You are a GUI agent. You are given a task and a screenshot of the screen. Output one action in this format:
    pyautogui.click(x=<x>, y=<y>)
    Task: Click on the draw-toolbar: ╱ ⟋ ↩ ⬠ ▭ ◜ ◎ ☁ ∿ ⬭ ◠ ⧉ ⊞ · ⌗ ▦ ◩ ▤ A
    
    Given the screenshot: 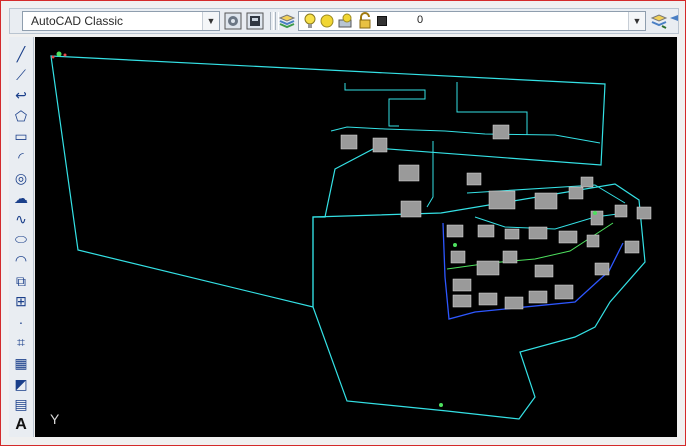 What is the action you would take?
    pyautogui.click(x=21, y=237)
    